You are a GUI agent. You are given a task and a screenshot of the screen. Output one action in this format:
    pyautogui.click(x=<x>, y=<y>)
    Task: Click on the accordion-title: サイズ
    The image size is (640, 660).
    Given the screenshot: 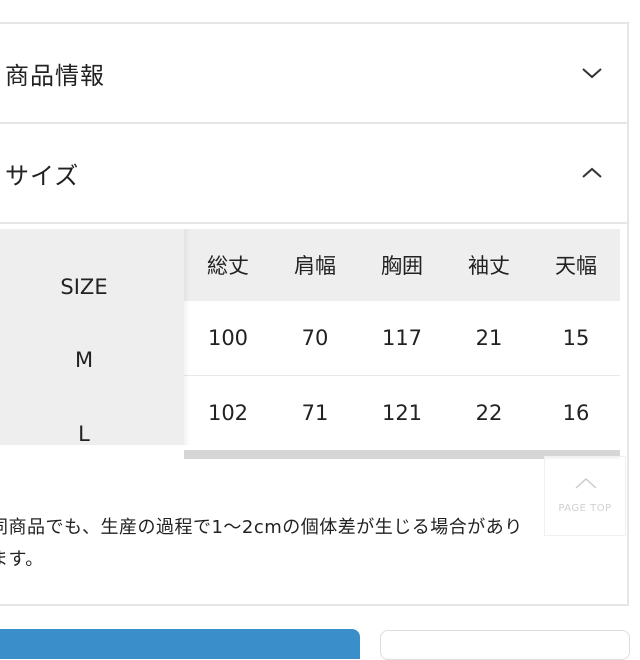 What is the action you would take?
    pyautogui.click(x=42, y=175)
    